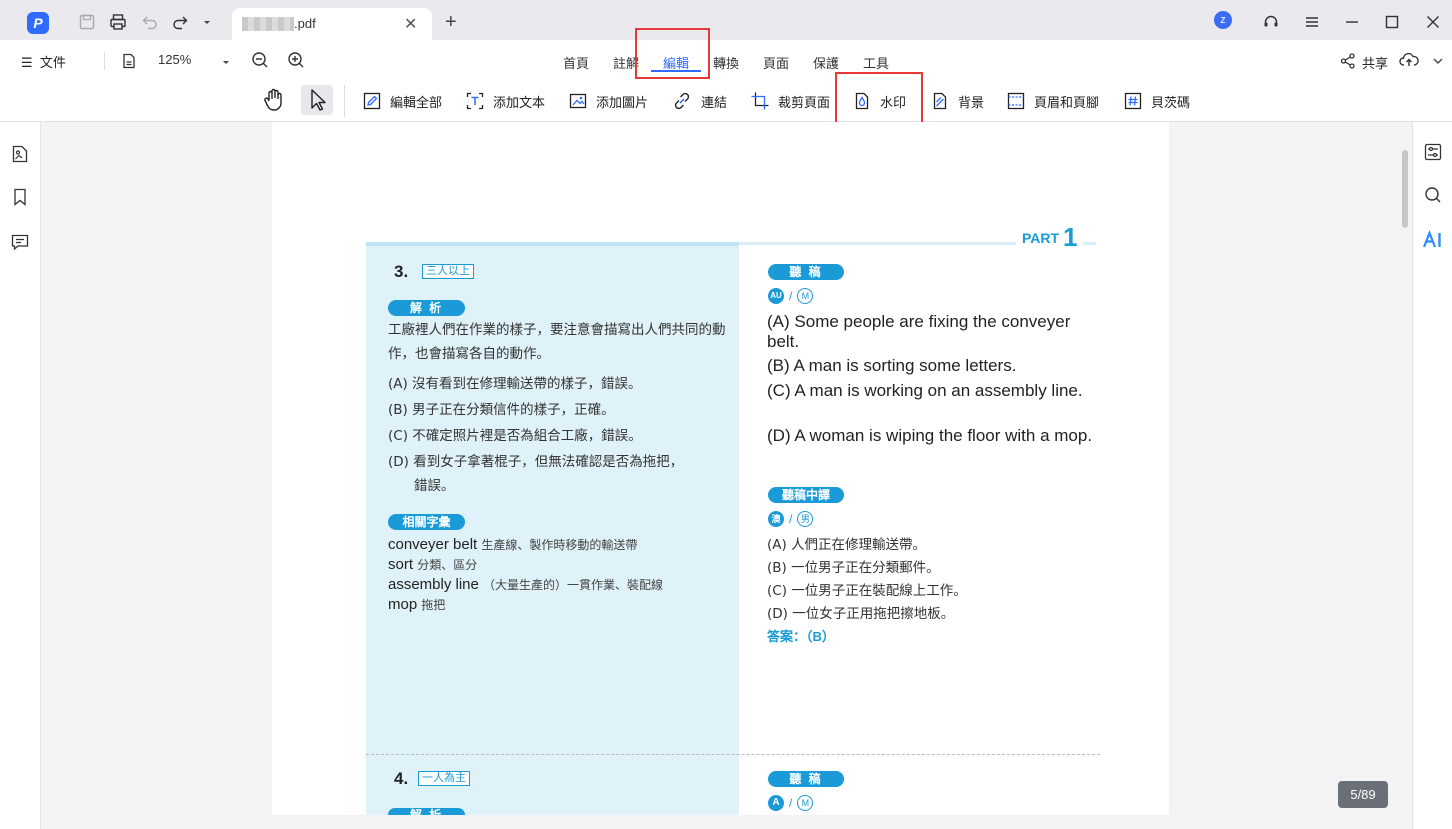 The image size is (1452, 829). I want to click on answer-text: 答案：（B）, so click(801, 636).